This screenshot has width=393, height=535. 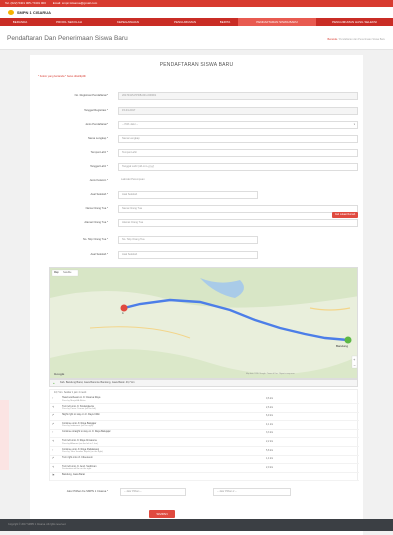 What do you see at coordinates (67, 272) in the screenshot?
I see `map-mode-satellite: Satellite` at bounding box center [67, 272].